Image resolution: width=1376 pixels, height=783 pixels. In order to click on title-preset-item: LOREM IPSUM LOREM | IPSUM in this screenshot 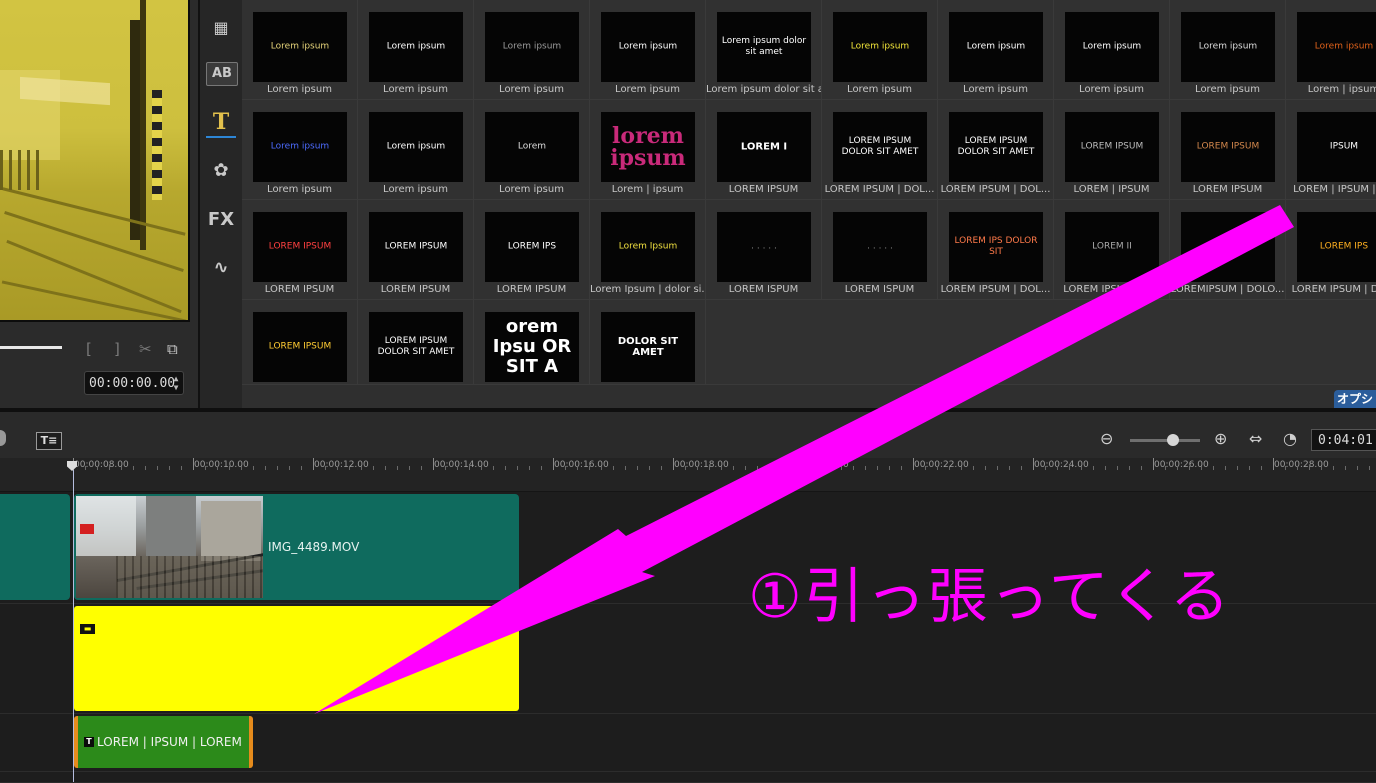, I will do `click(1112, 150)`.